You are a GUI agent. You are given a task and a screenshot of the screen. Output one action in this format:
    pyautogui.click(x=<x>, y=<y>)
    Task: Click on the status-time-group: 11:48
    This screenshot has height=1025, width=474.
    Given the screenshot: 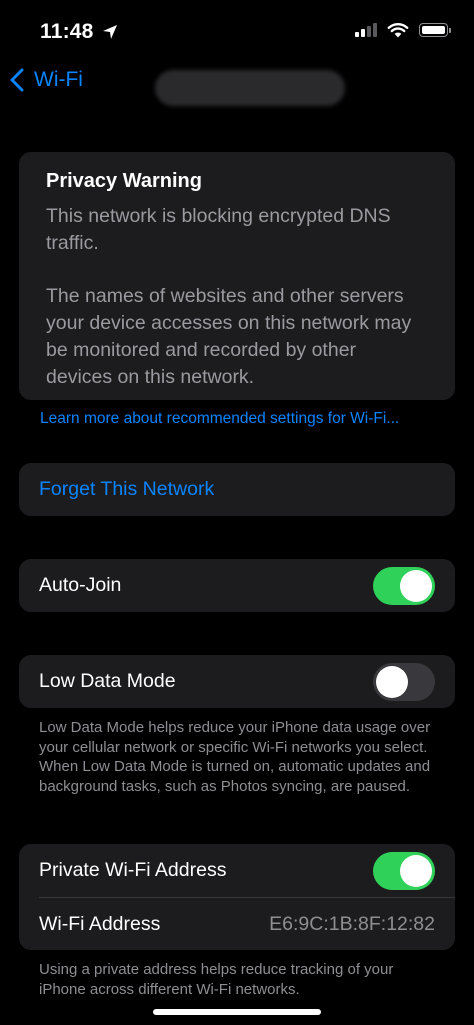 What is the action you would take?
    pyautogui.click(x=79, y=32)
    